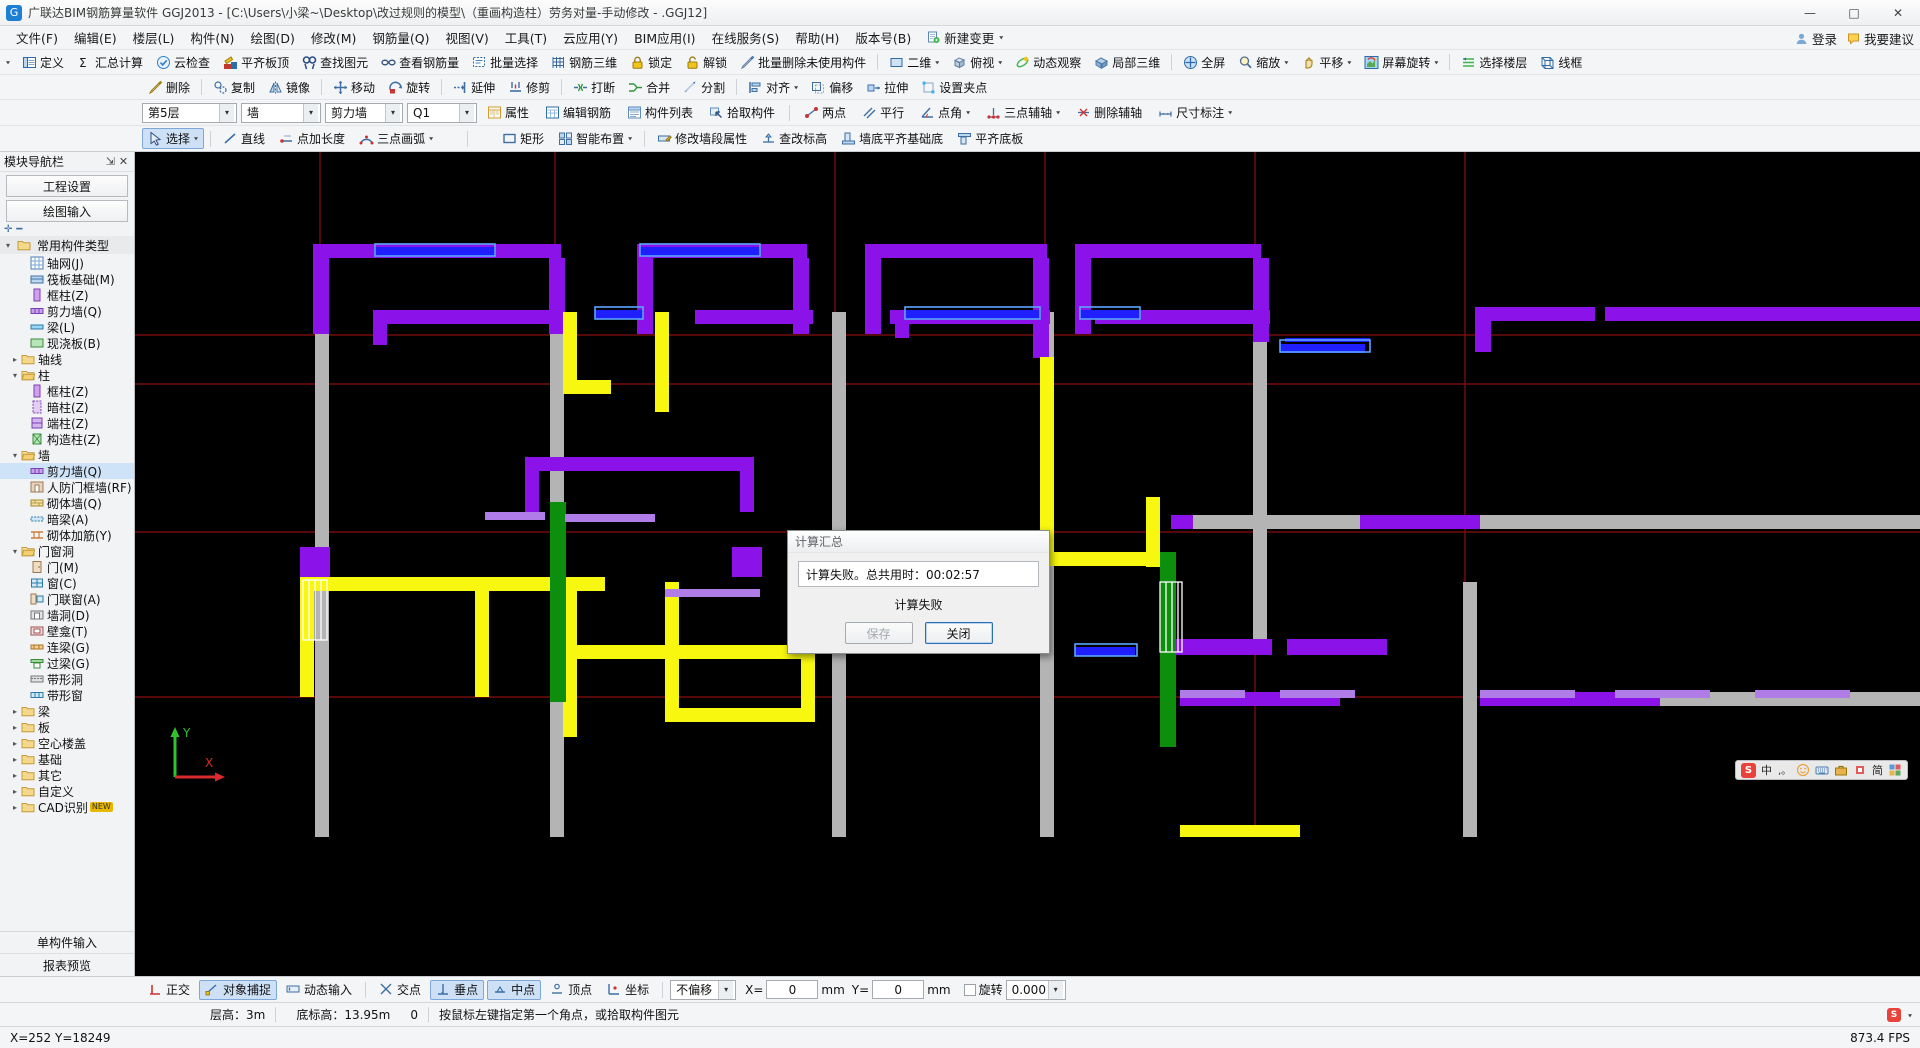  What do you see at coordinates (918, 592) in the screenshot?
I see `calculation-summary-dialog: 计算汇总 计算失败。总共用时：00:02:57 计算失败 保存 关闭` at bounding box center [918, 592].